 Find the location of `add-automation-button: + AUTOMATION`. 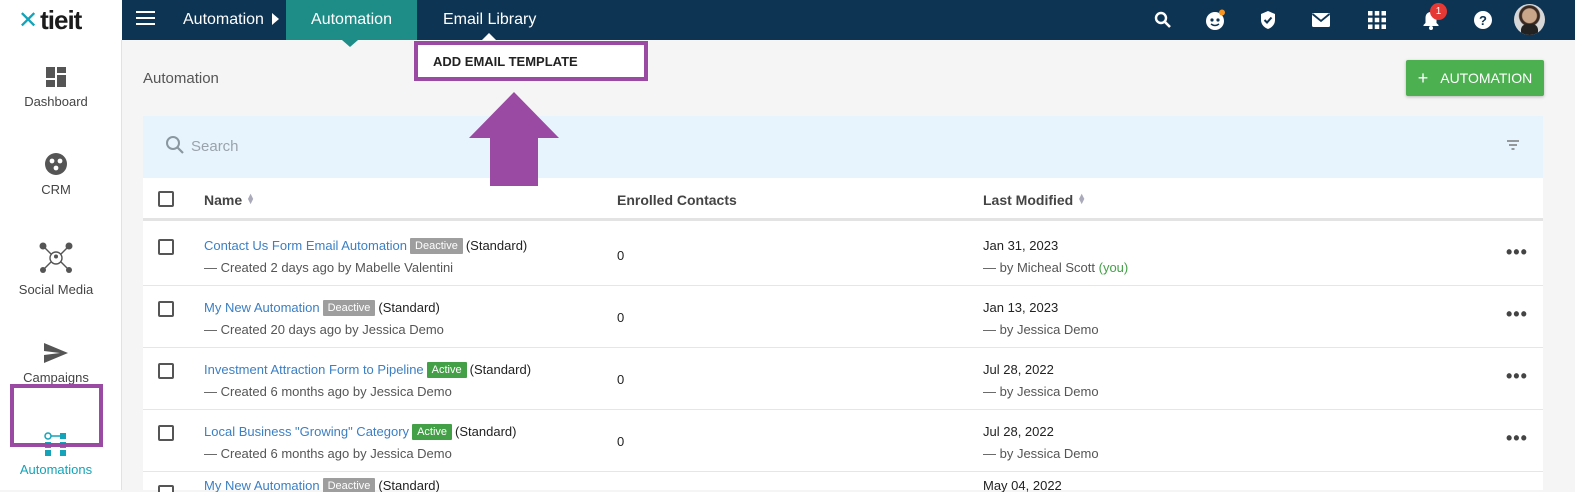

add-automation-button: + AUTOMATION is located at coordinates (1475, 78).